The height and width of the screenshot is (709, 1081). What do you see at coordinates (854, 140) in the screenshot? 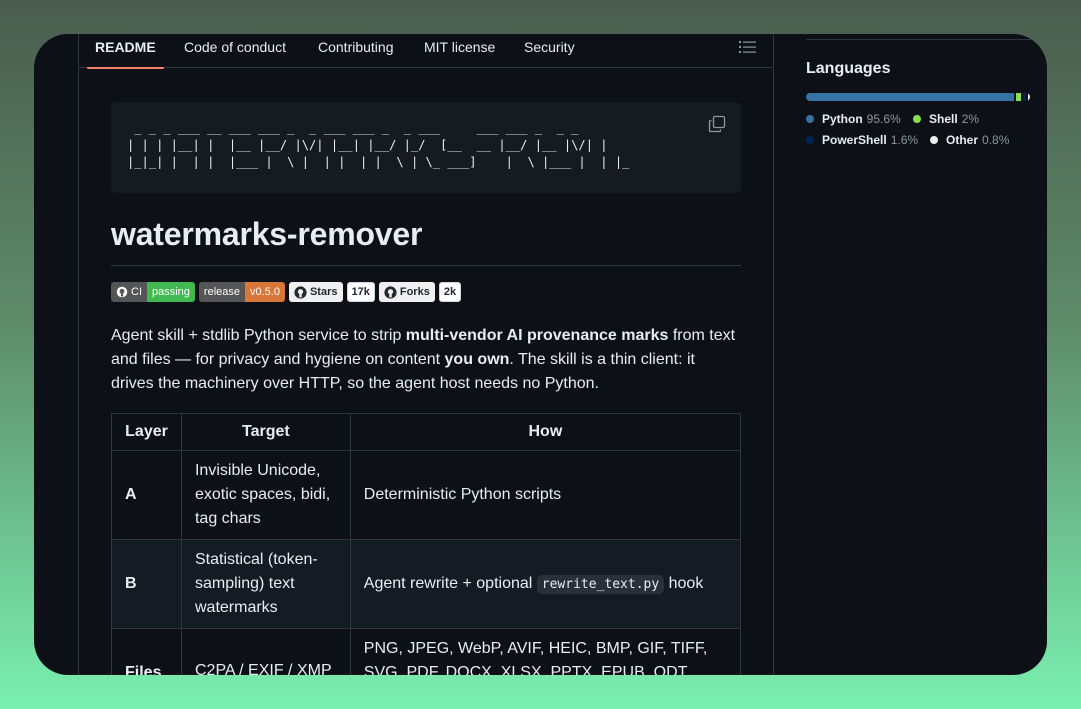
I see `language-name: PowerShell` at bounding box center [854, 140].